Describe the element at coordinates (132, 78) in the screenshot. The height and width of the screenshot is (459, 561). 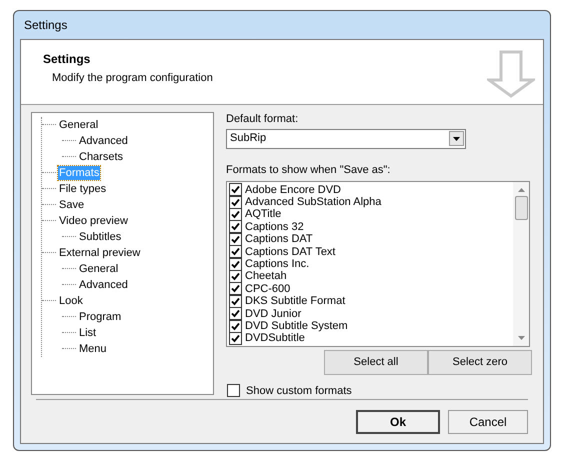
I see `header-subtitle: Modify the program configuration` at that location.